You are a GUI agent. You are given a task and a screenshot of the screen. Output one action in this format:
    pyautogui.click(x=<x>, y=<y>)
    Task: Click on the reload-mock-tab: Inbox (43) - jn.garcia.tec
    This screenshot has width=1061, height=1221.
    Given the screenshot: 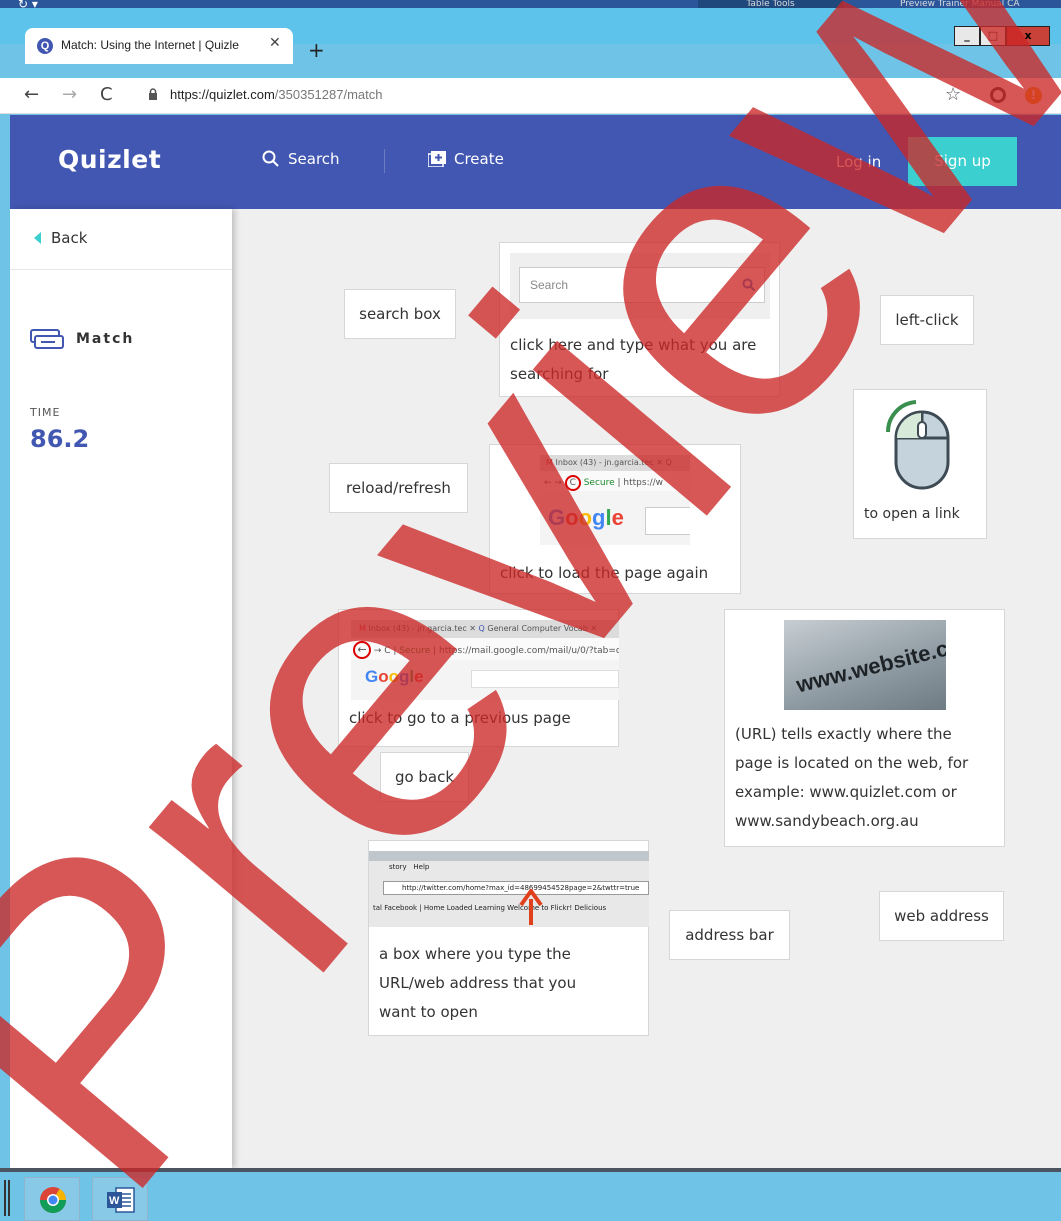 What is the action you would take?
    pyautogui.click(x=604, y=462)
    